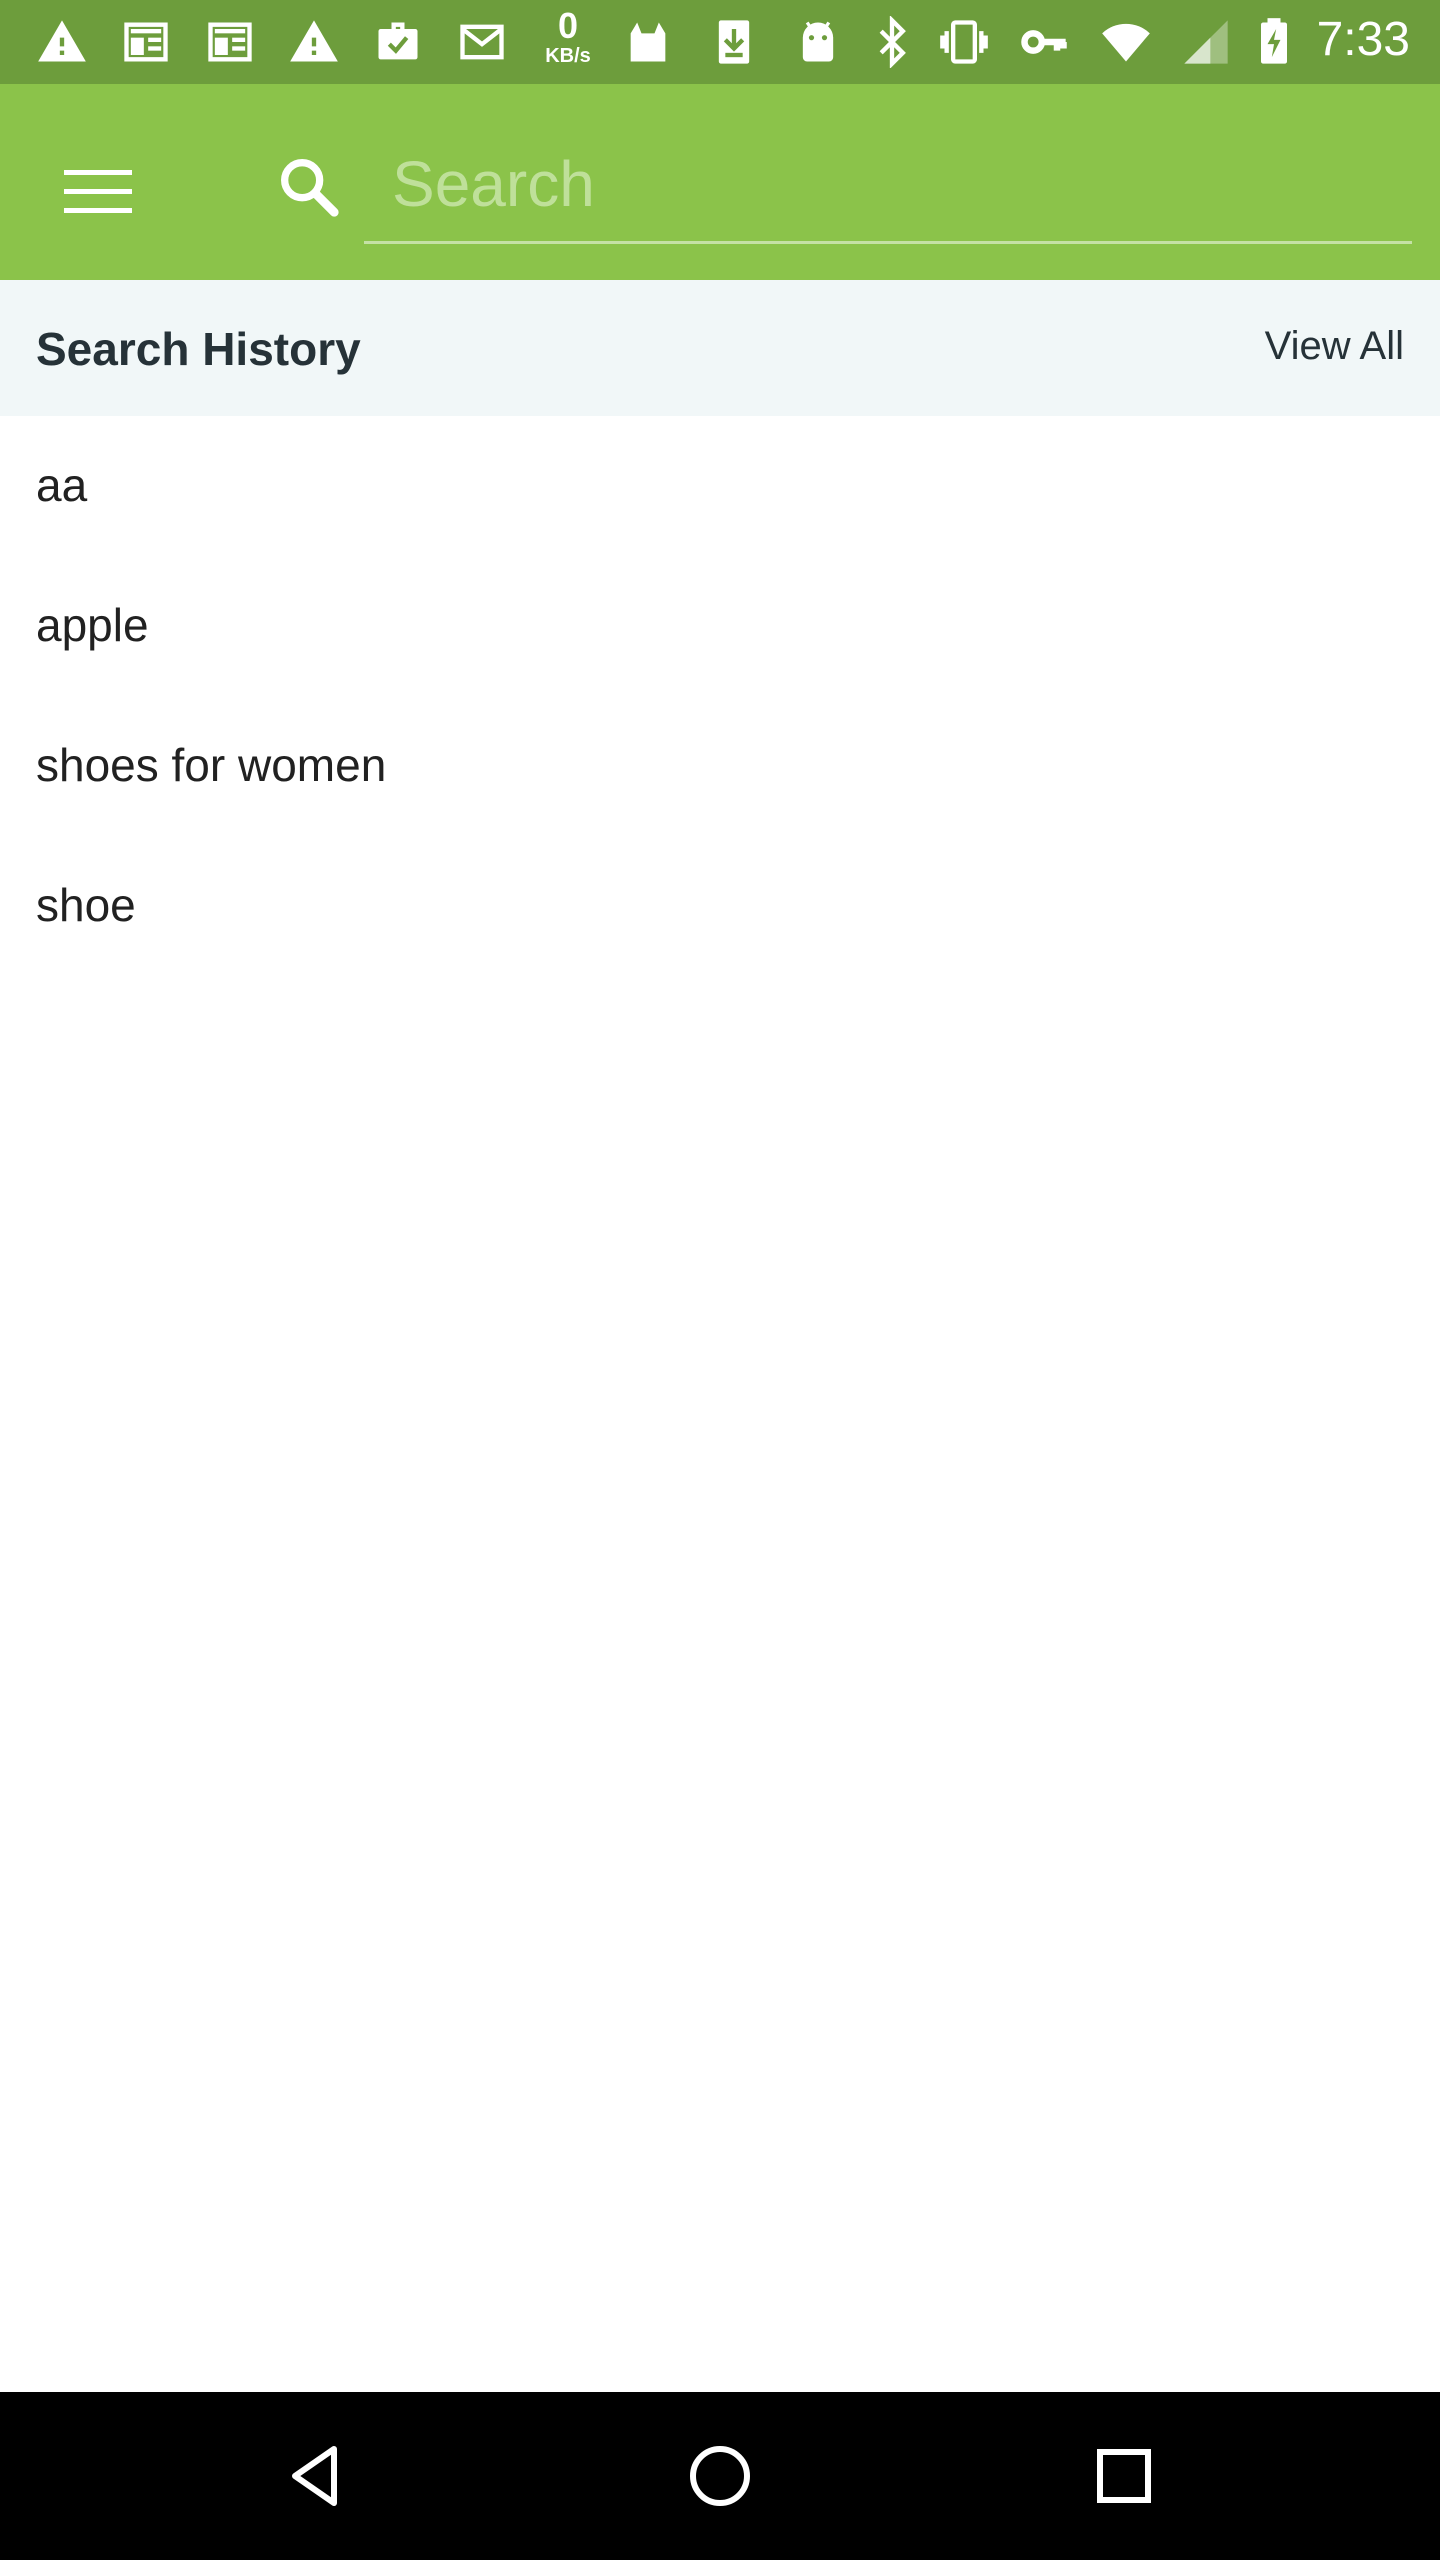 This screenshot has width=1440, height=2560. I want to click on recents-icon, so click(1124, 2476).